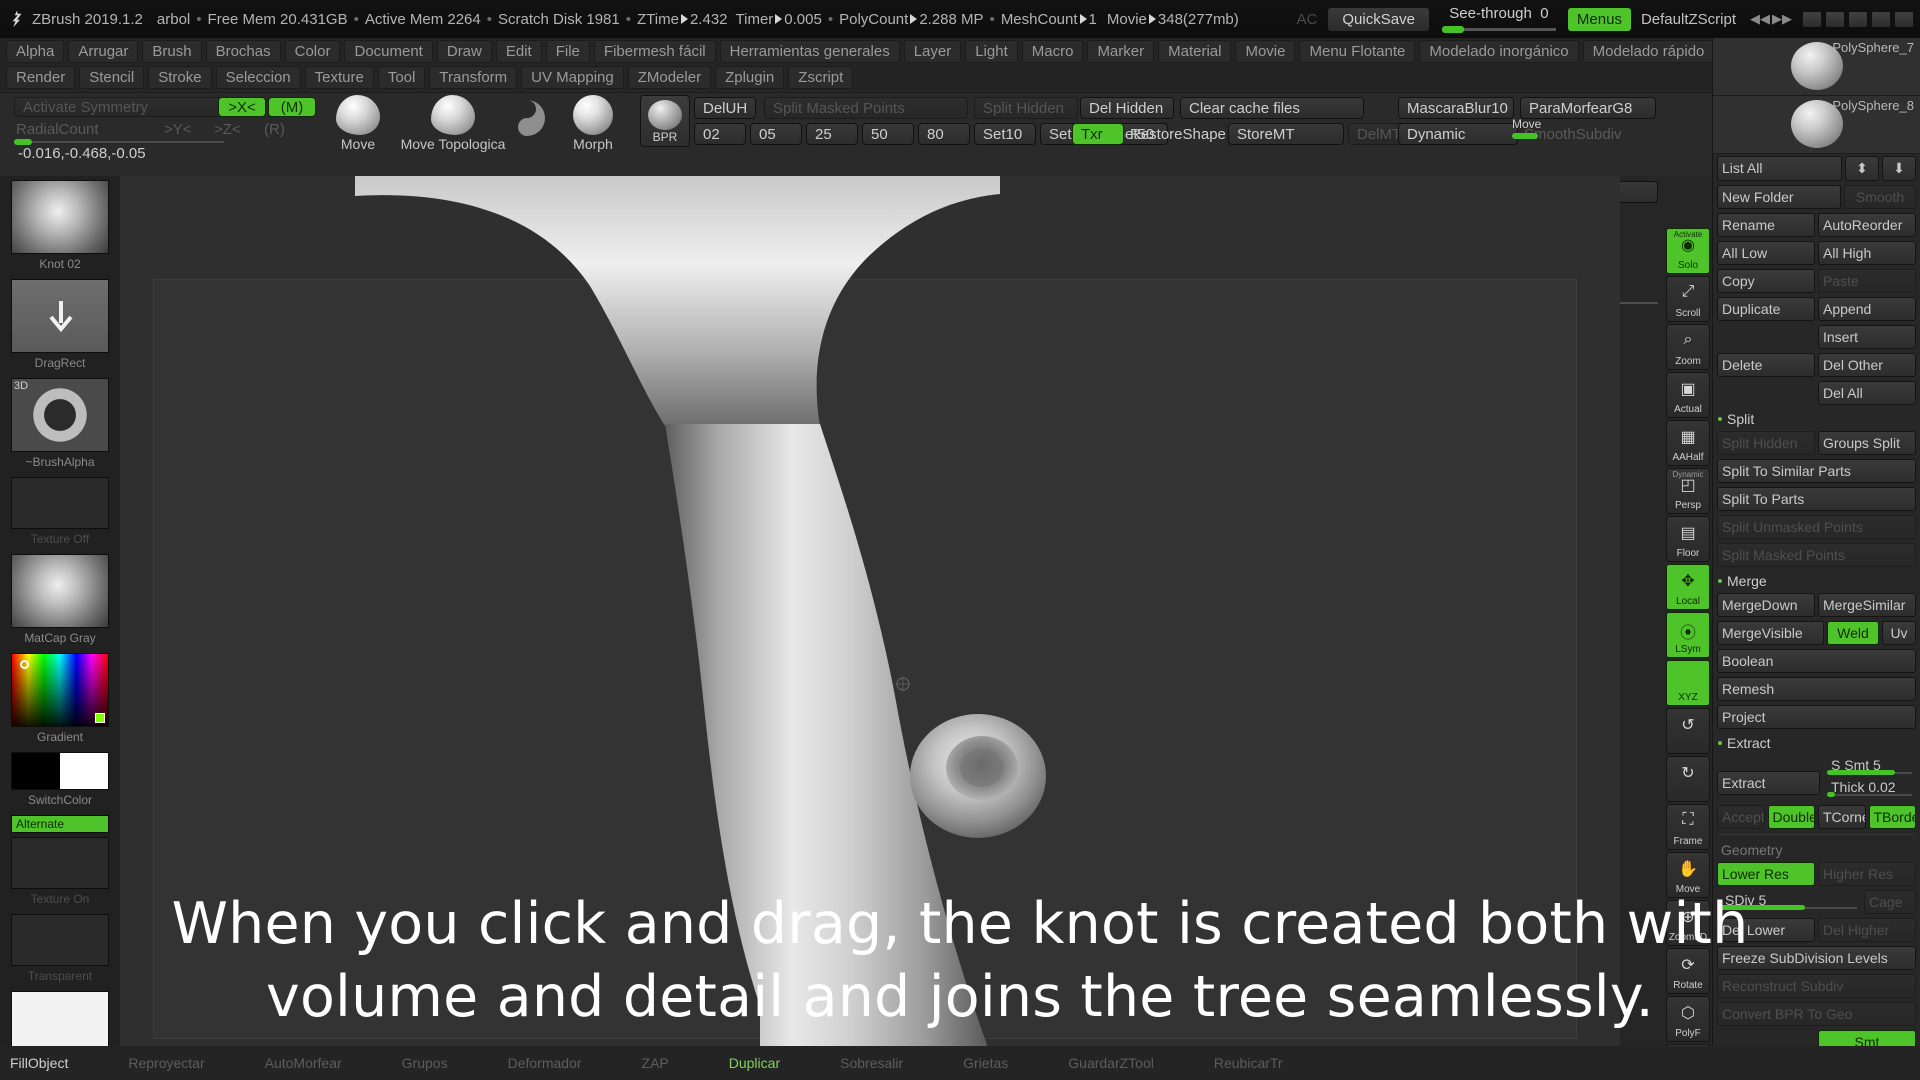 The image size is (1920, 1080). What do you see at coordinates (593, 123) in the screenshot?
I see `tool-morph: Morph` at bounding box center [593, 123].